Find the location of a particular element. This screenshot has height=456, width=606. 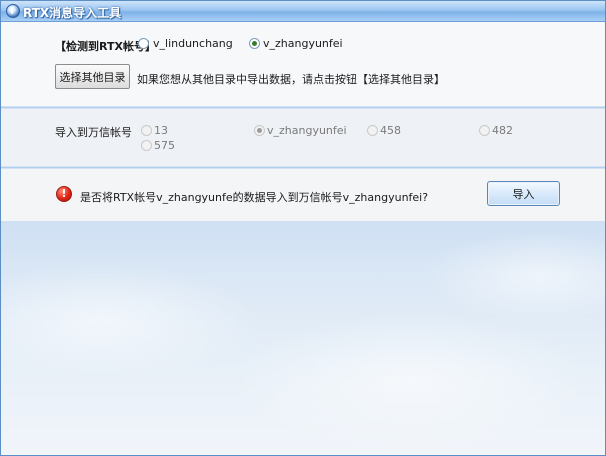

import-option-label: 575 is located at coordinates (164, 145).